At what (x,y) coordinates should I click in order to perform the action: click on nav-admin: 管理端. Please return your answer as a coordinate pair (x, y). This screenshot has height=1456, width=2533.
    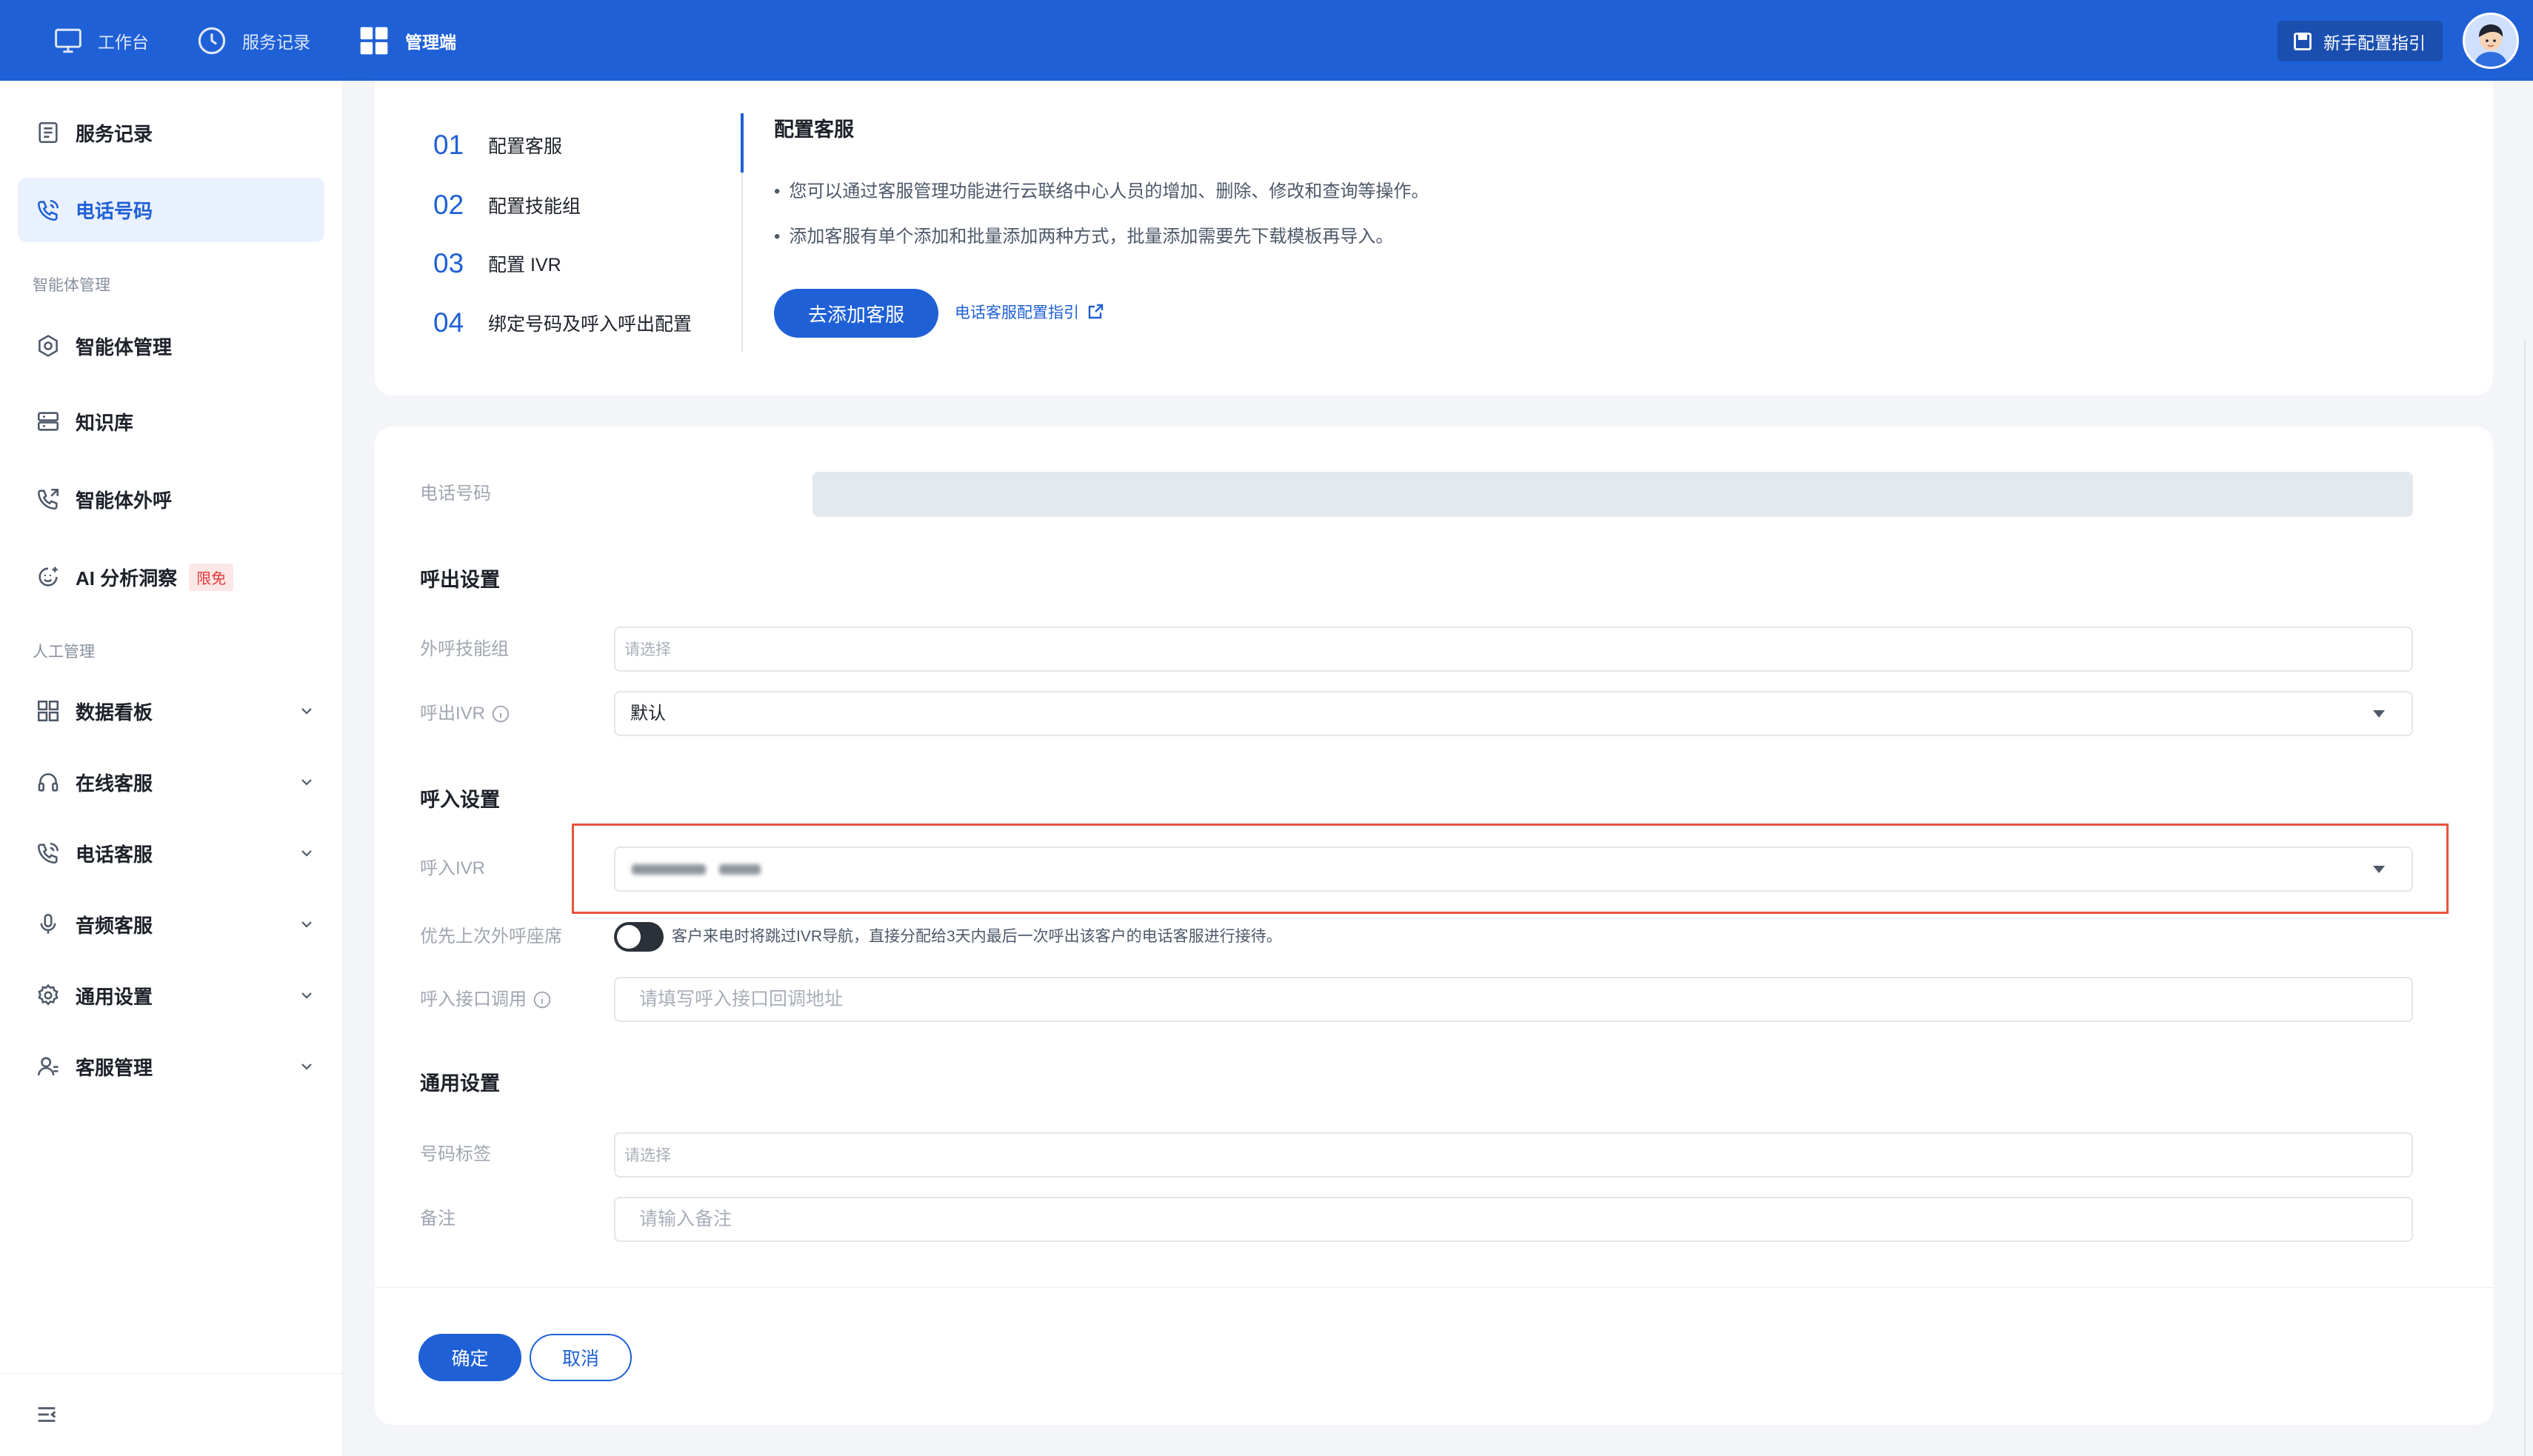
    Looking at the image, I should click on (407, 40).